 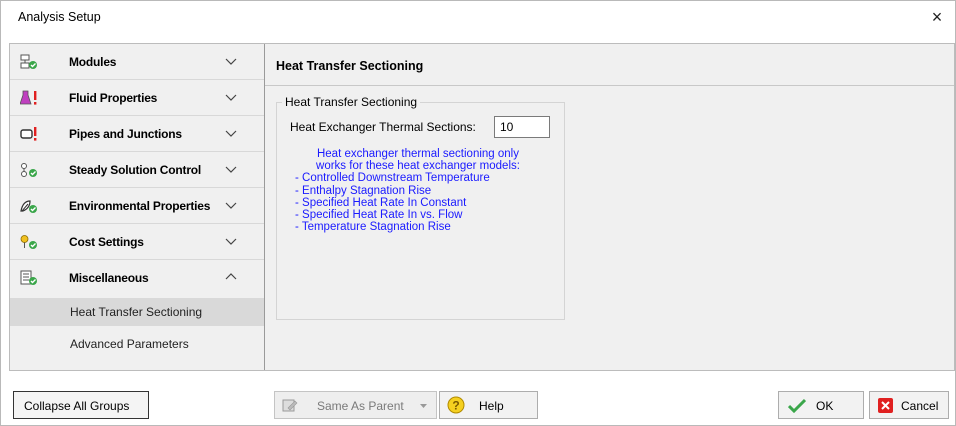 What do you see at coordinates (350, 66) in the screenshot?
I see `page-title: Heat Transfer Sectioning` at bounding box center [350, 66].